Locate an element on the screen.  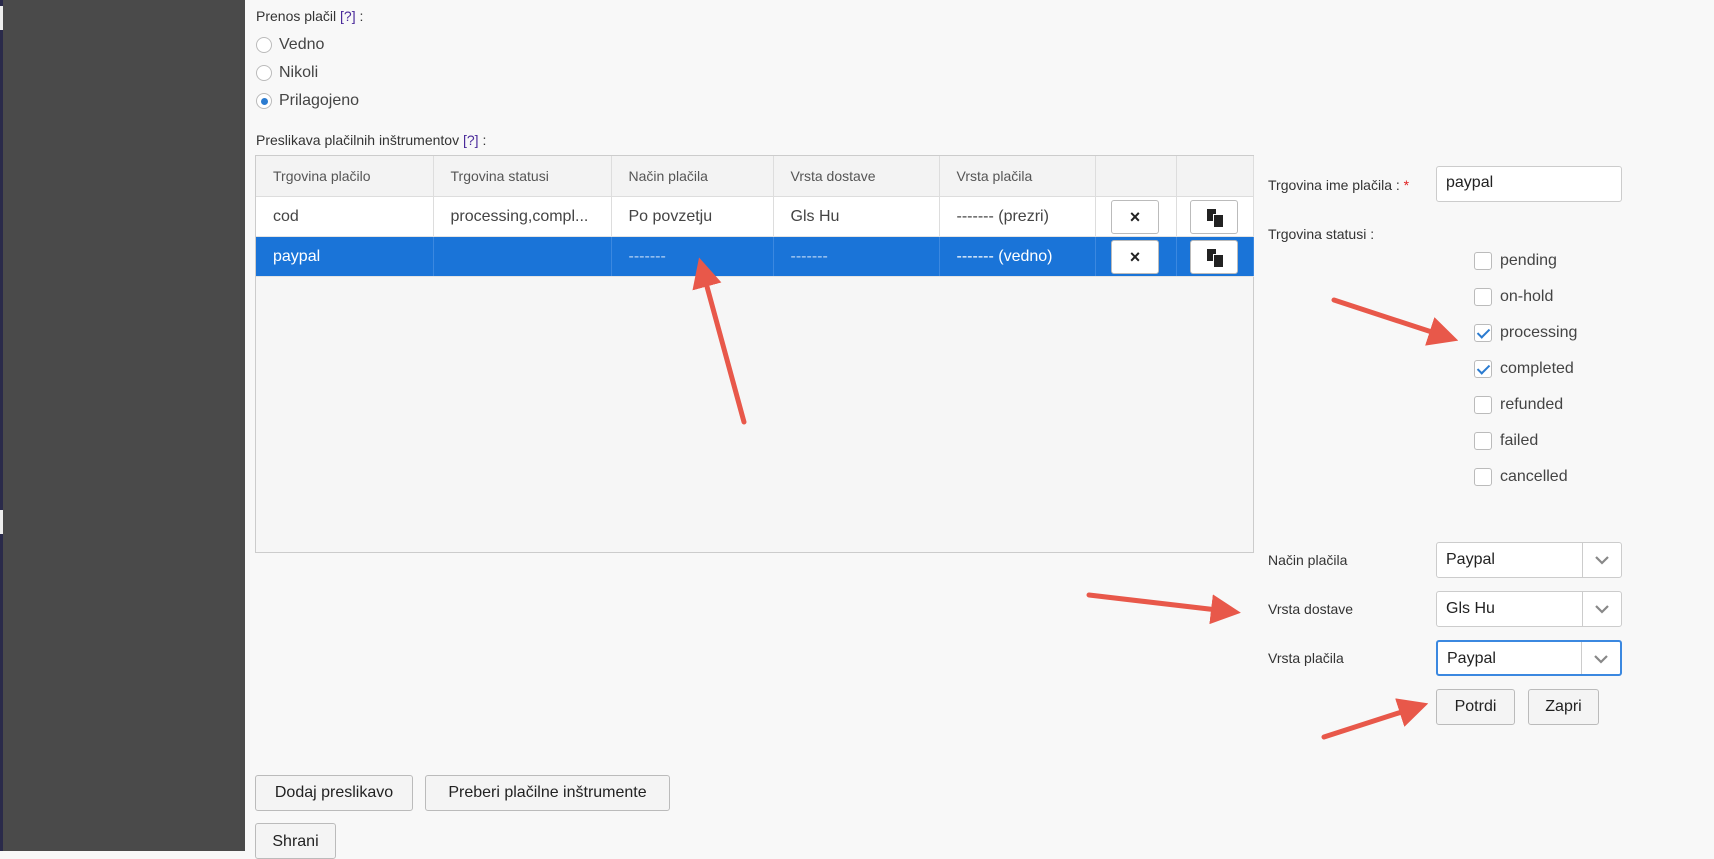
close-button: Zapri is located at coordinates (1563, 707).